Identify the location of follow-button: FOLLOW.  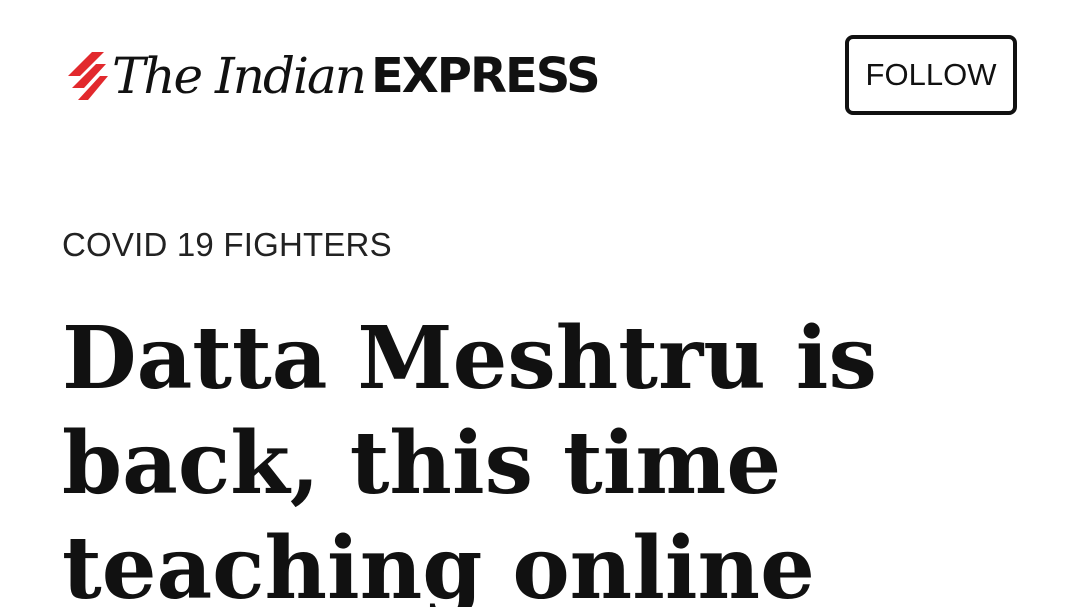
(931, 75).